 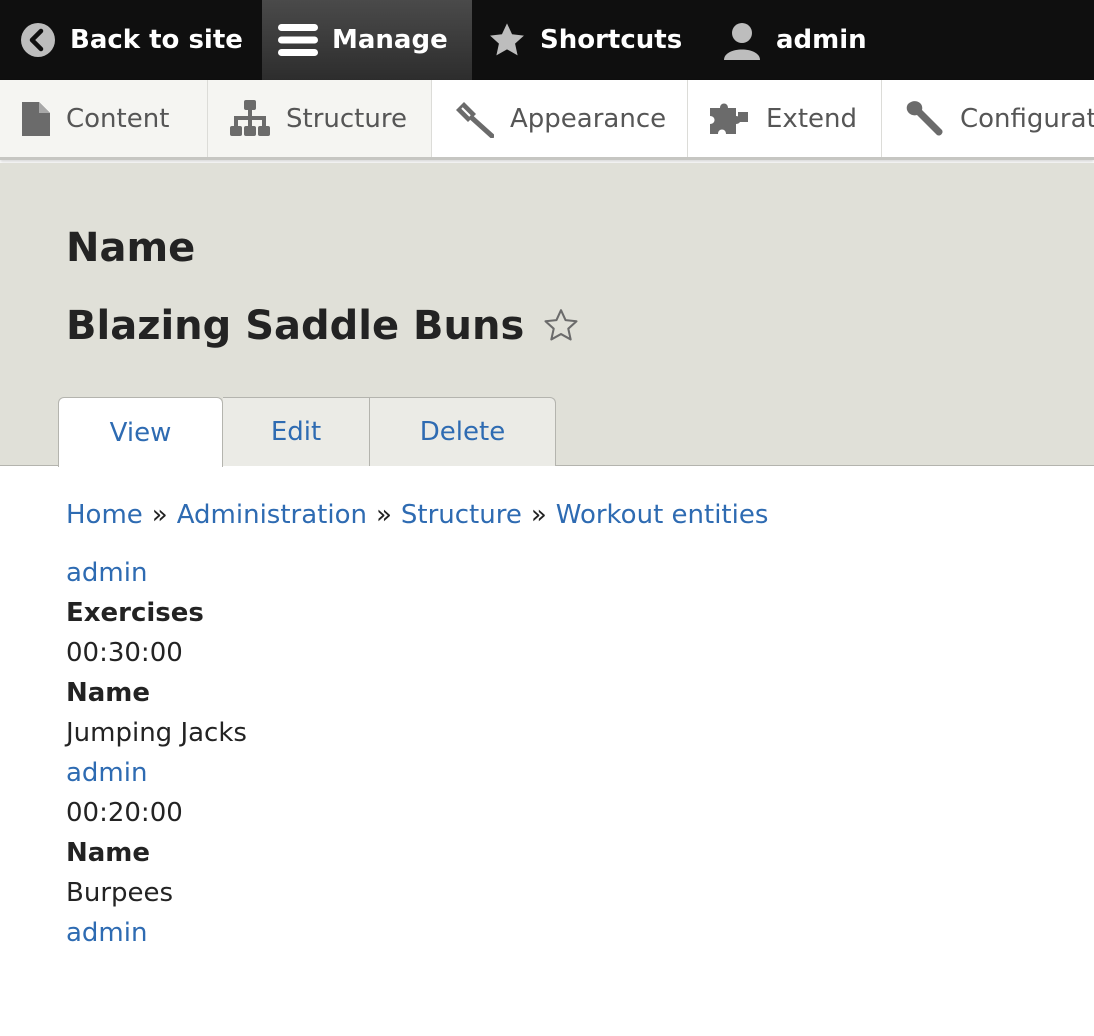 What do you see at coordinates (346, 118) in the screenshot?
I see `tray-item-label: Structure` at bounding box center [346, 118].